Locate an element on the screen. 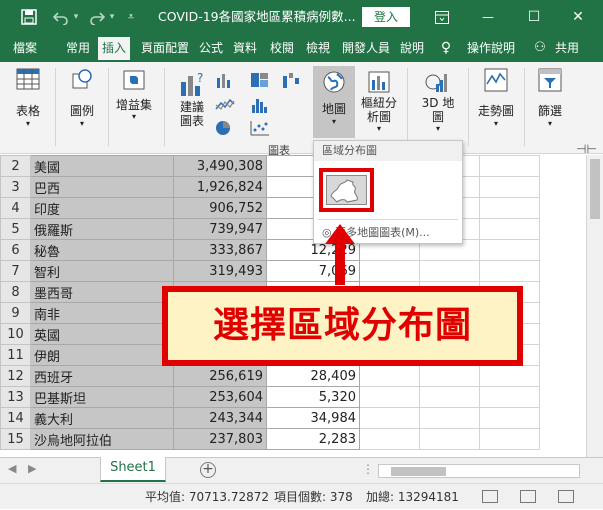 This screenshot has height=510, width=603. tab-page-layout: 頁面配置 is located at coordinates (165, 48).